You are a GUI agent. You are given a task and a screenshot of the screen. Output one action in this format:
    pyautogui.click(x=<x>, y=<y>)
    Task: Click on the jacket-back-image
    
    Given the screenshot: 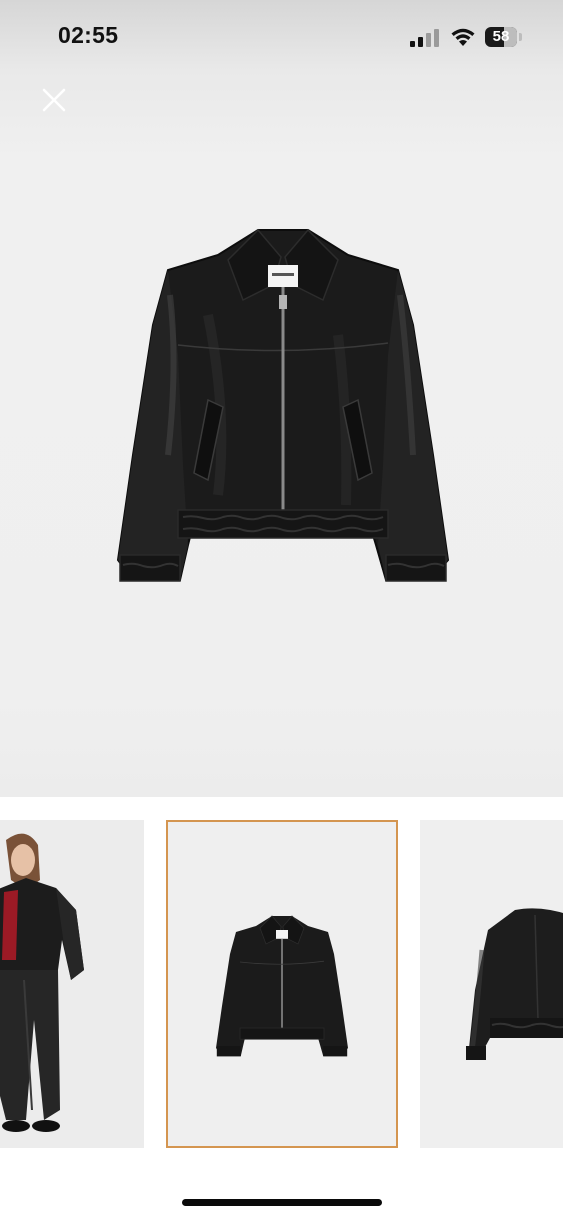 What is the action you would take?
    pyautogui.click(x=514, y=984)
    